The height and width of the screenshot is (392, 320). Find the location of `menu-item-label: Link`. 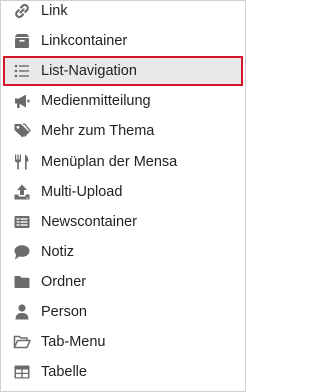

menu-item-label: Link is located at coordinates (54, 11).